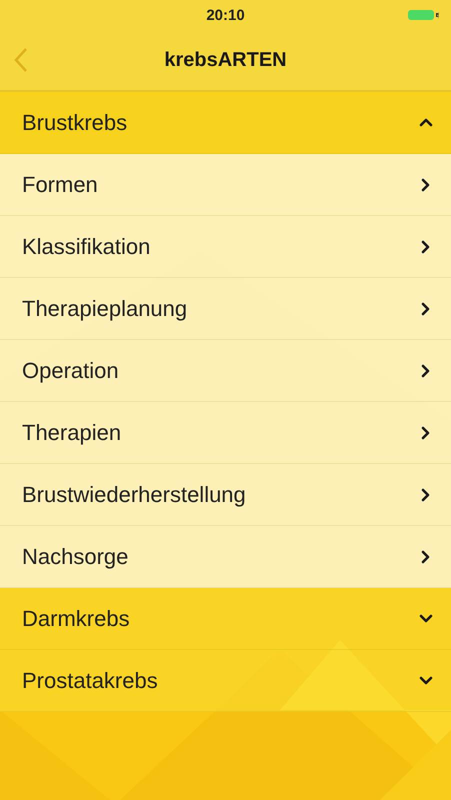 This screenshot has width=451, height=800. Describe the element at coordinates (426, 123) in the screenshot. I see `chevron-up-icon` at that location.